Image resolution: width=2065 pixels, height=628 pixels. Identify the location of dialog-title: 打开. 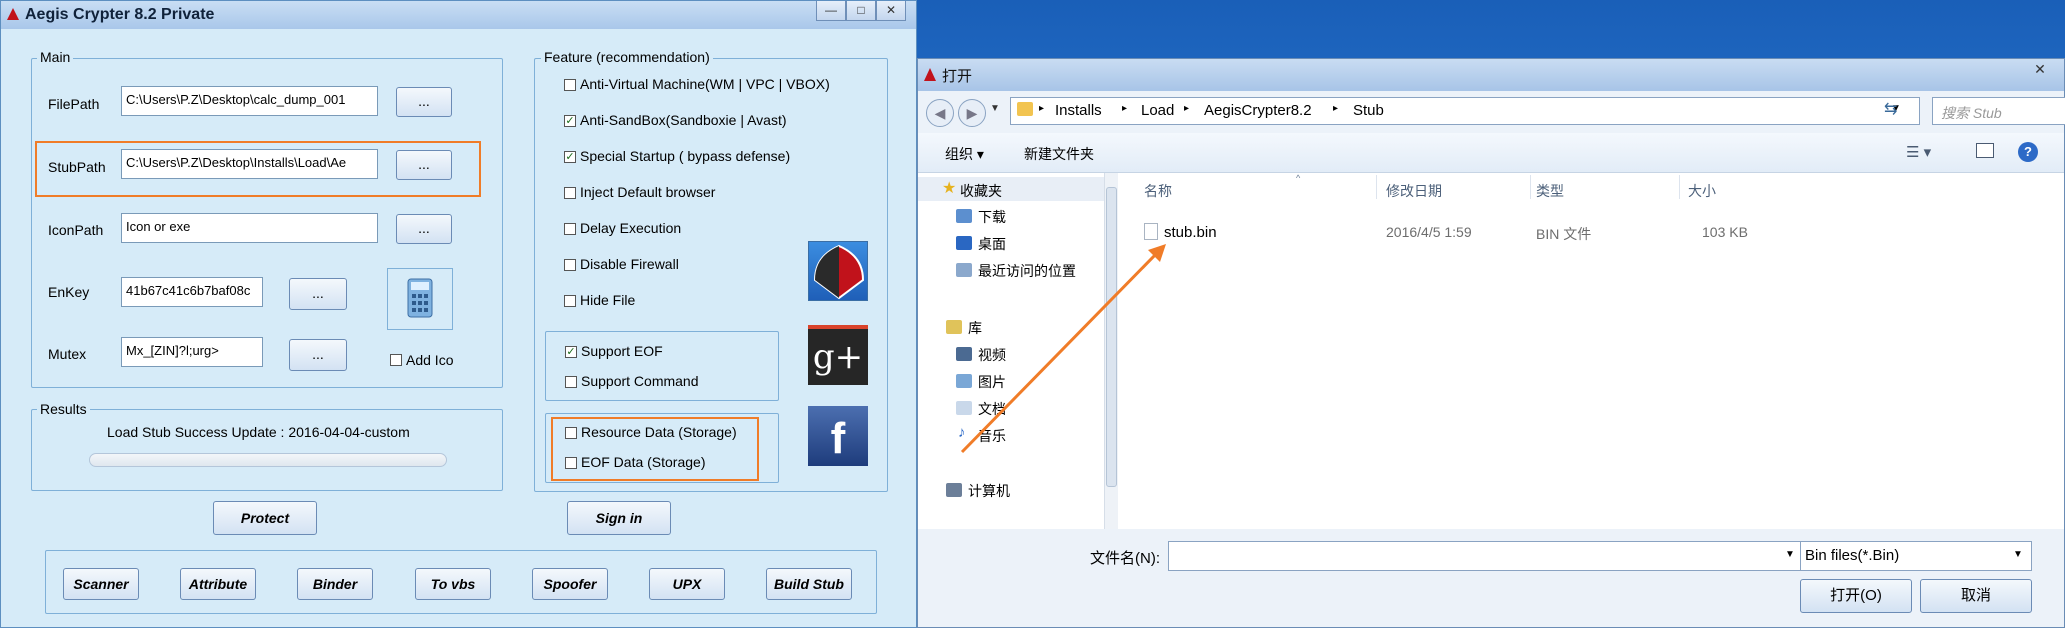
(957, 76).